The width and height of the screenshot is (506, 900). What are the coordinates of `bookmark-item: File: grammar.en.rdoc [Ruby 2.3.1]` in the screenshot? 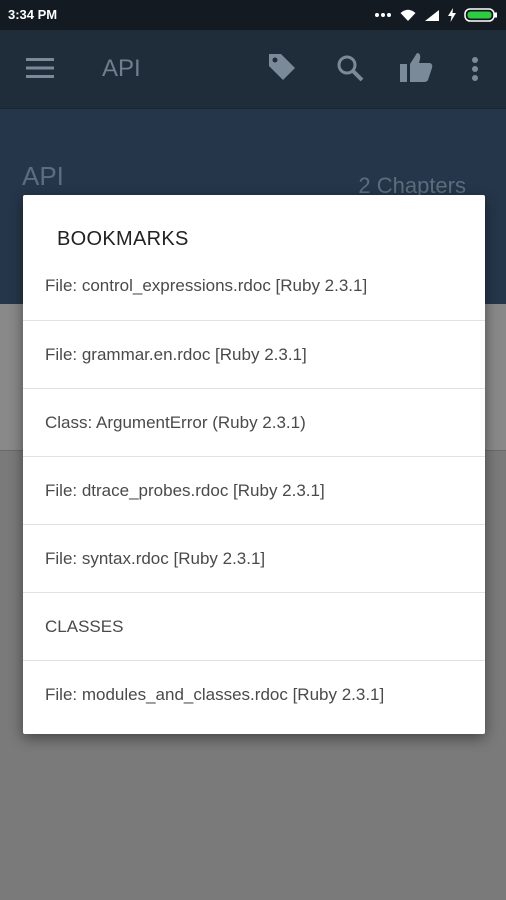 It's located at (254, 355).